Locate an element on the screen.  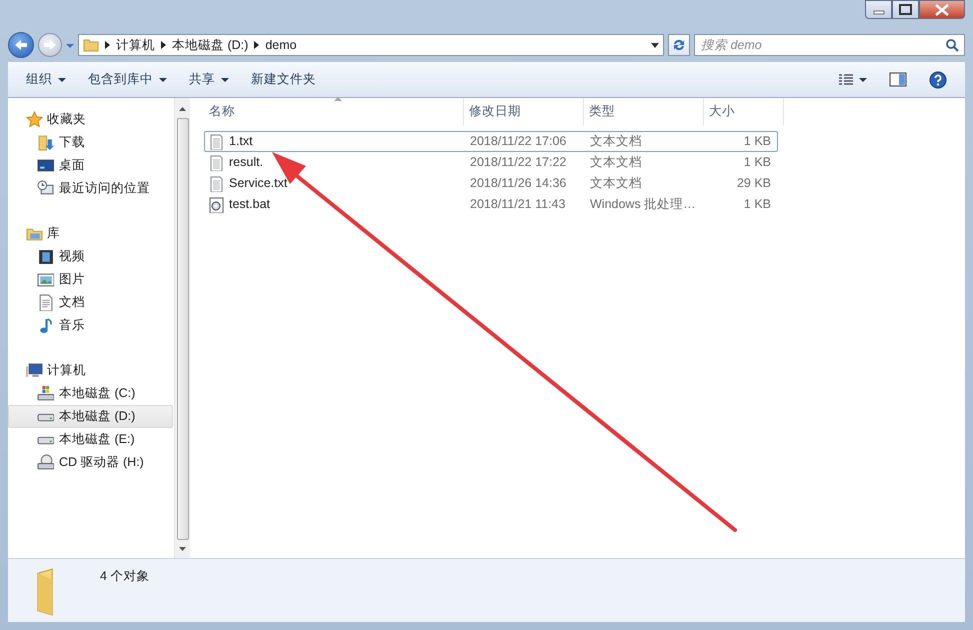
date-cell-text: 2018/11/22 17:06 is located at coordinates (518, 141).